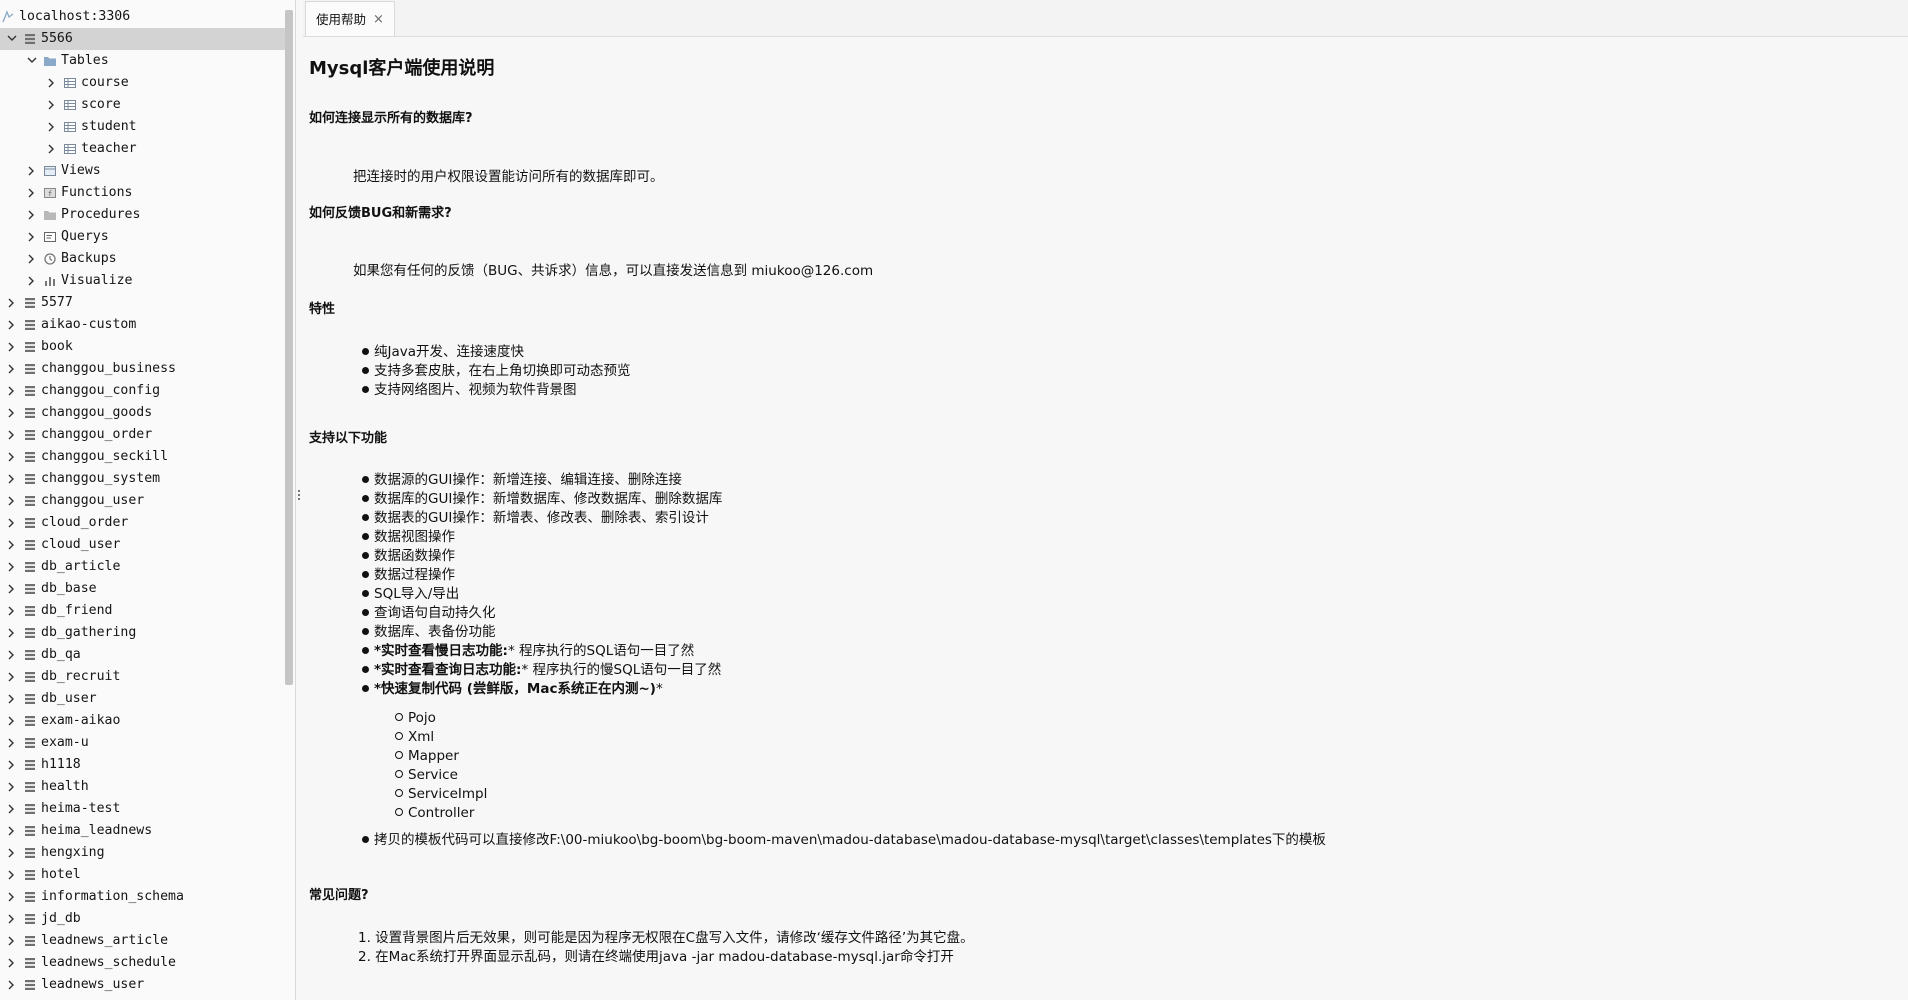  What do you see at coordinates (142, 39) in the screenshot?
I see `tree-item-database: 5566` at bounding box center [142, 39].